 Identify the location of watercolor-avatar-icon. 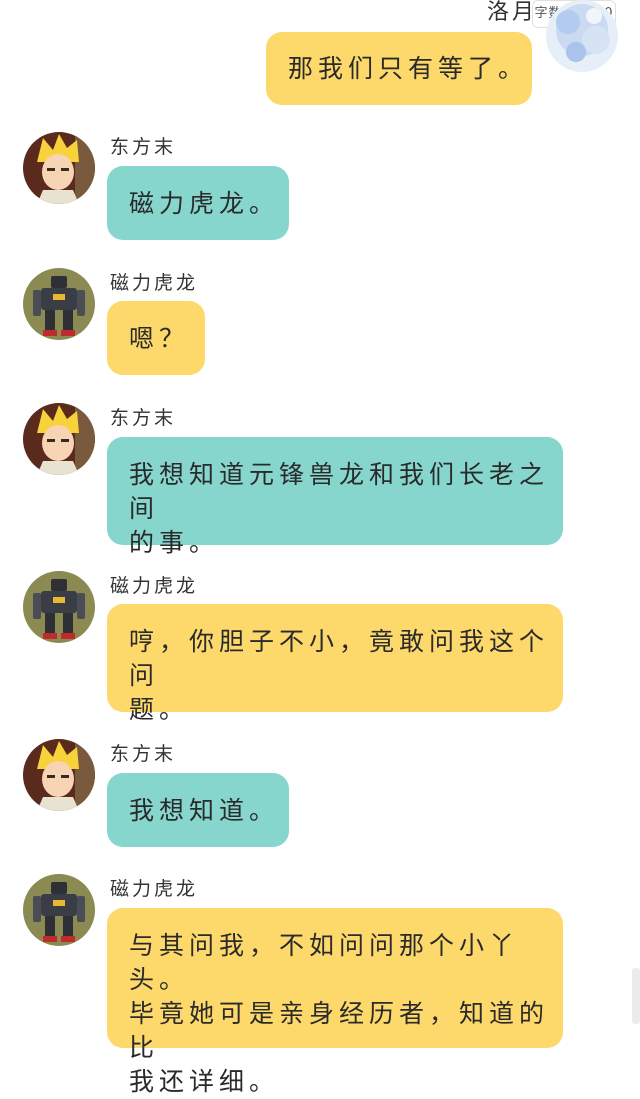
(582, 36).